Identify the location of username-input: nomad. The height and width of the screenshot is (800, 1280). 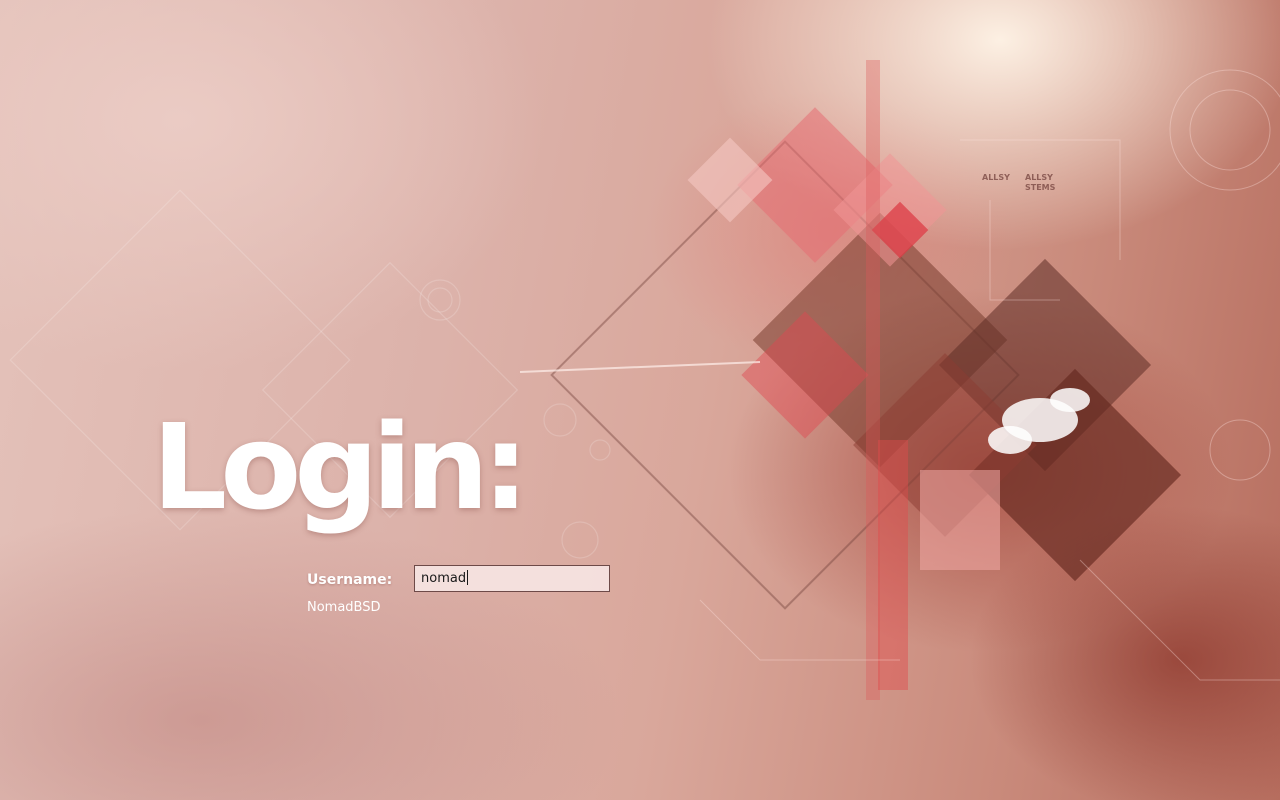
(512, 578).